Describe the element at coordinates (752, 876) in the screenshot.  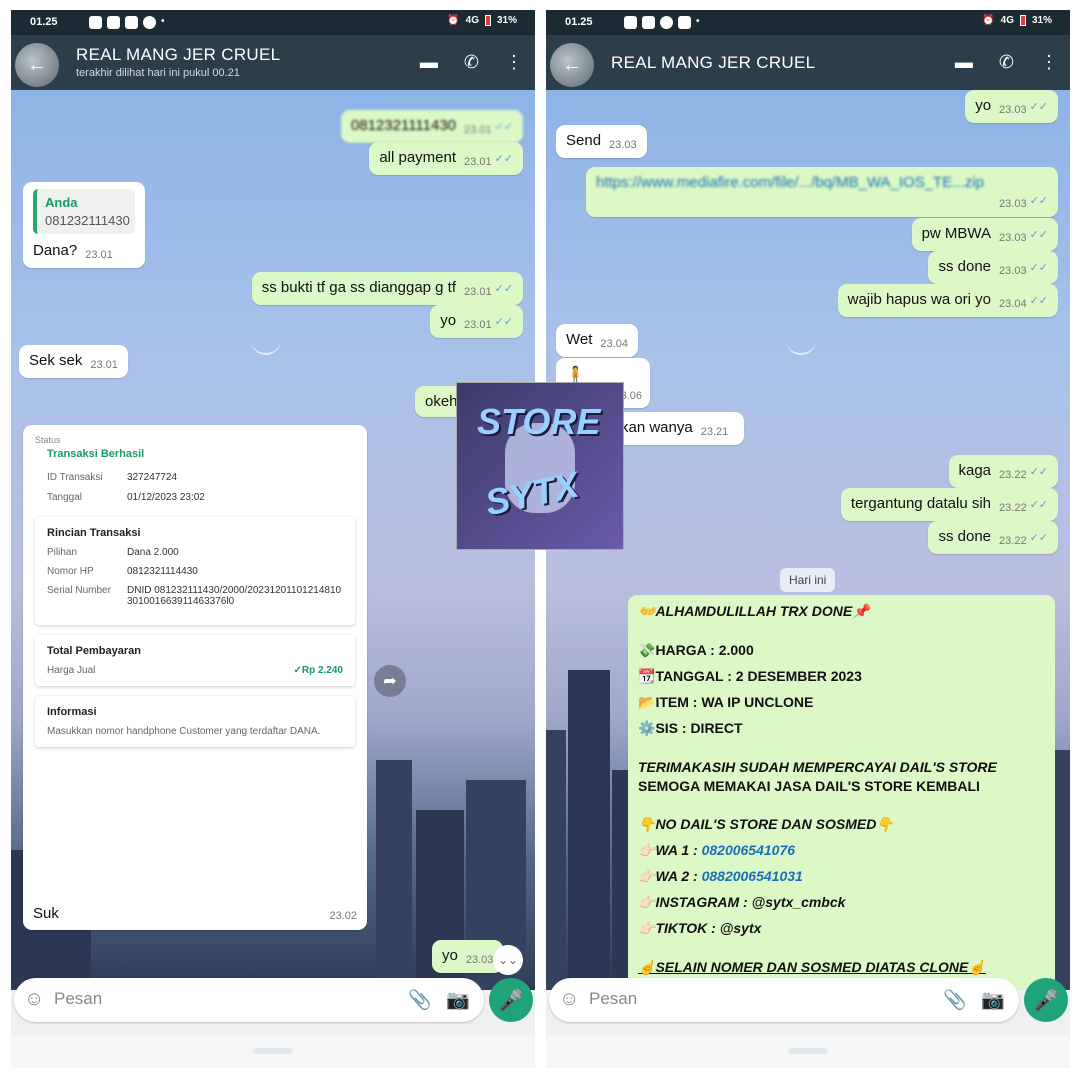
I see `phone-link: 0882006541031` at that location.